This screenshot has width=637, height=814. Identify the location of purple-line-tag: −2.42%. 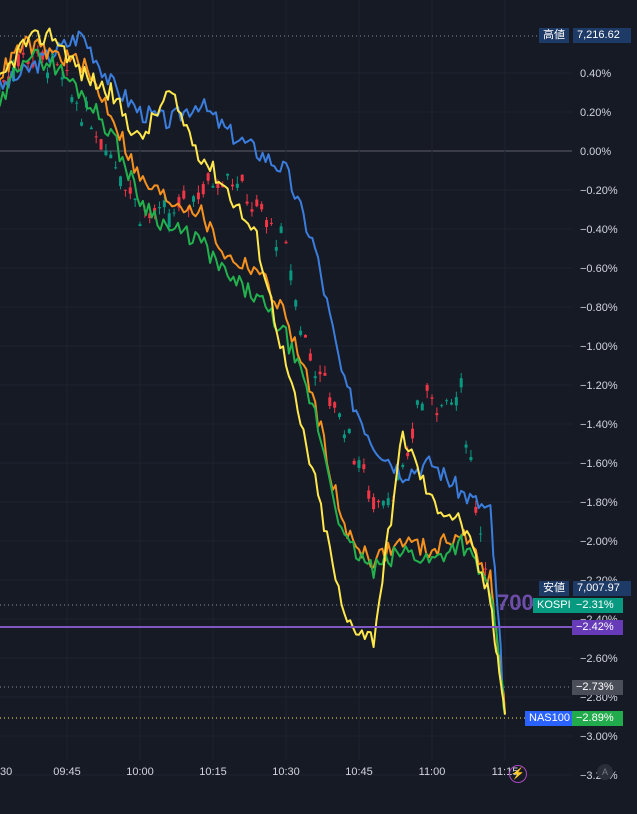
(597, 627).